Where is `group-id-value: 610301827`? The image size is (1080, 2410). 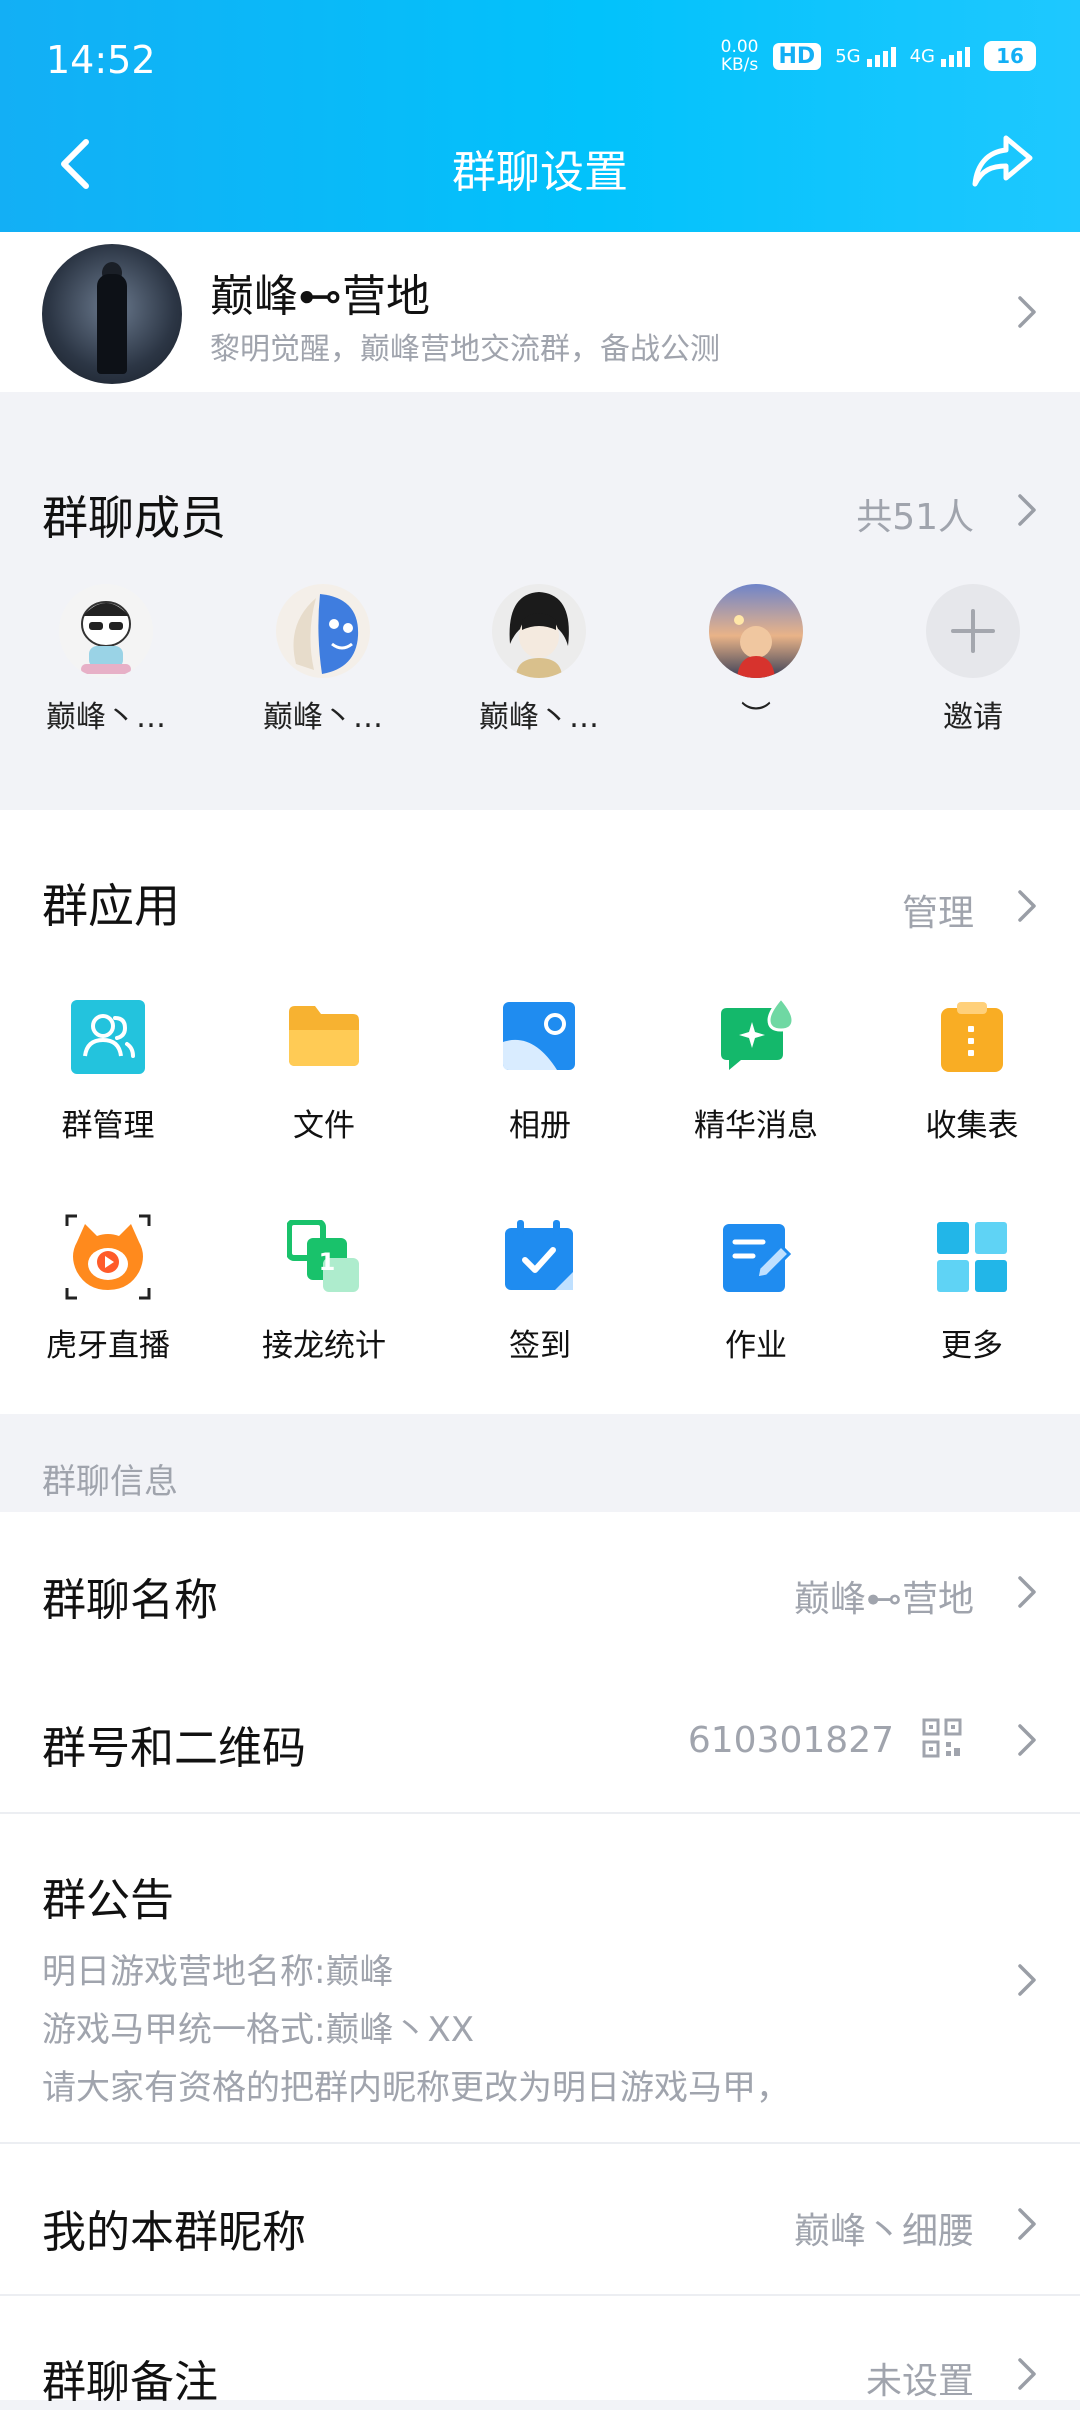 group-id-value: 610301827 is located at coordinates (790, 1740).